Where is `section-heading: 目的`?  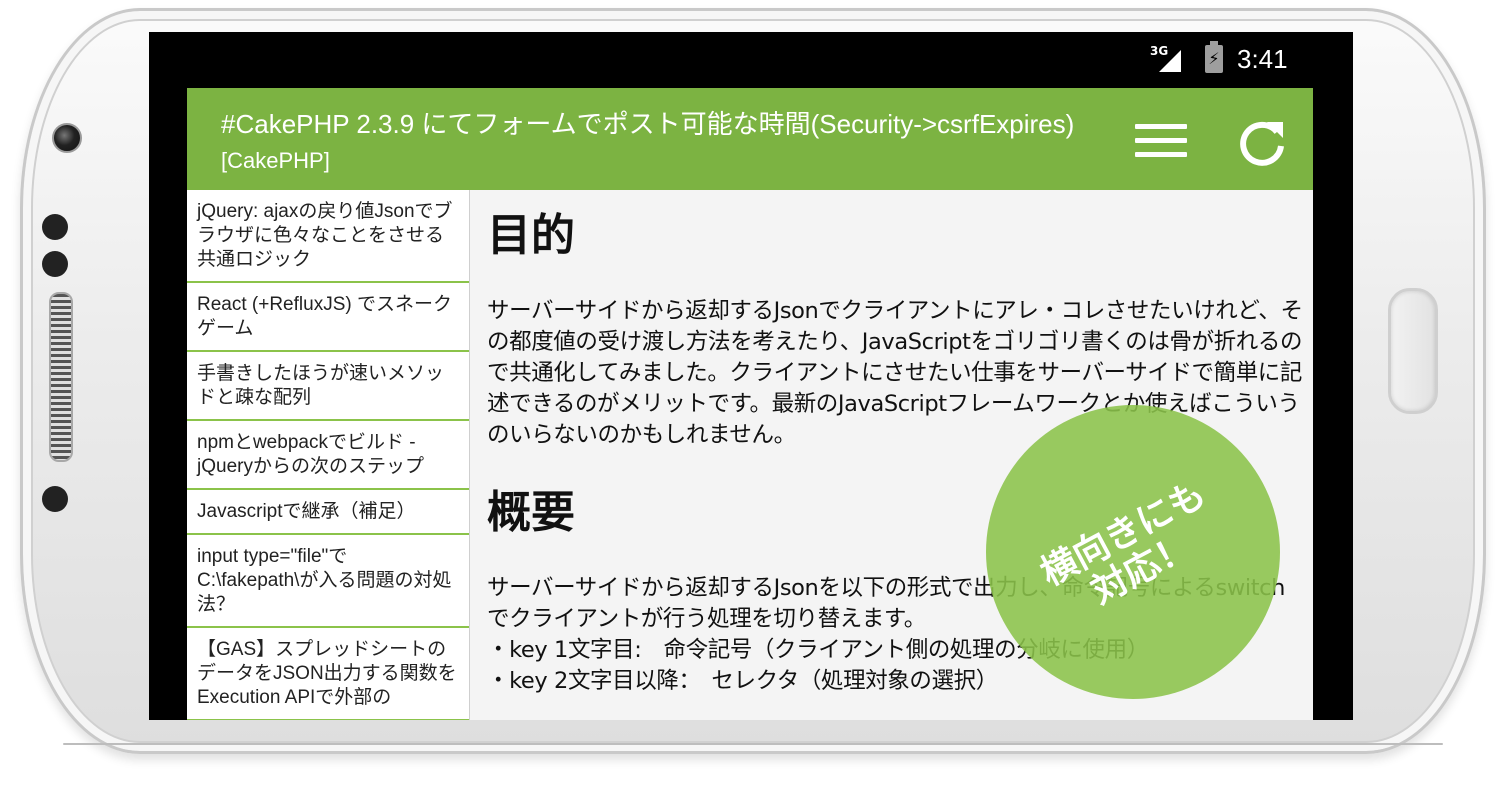 section-heading: 目的 is located at coordinates (531, 235).